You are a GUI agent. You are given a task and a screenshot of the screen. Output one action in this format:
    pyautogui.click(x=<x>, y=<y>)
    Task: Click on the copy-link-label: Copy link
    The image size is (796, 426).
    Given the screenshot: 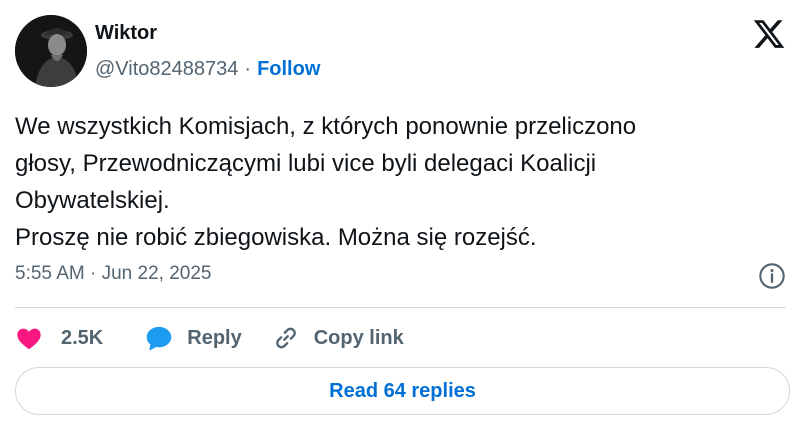 What is the action you would take?
    pyautogui.click(x=358, y=337)
    